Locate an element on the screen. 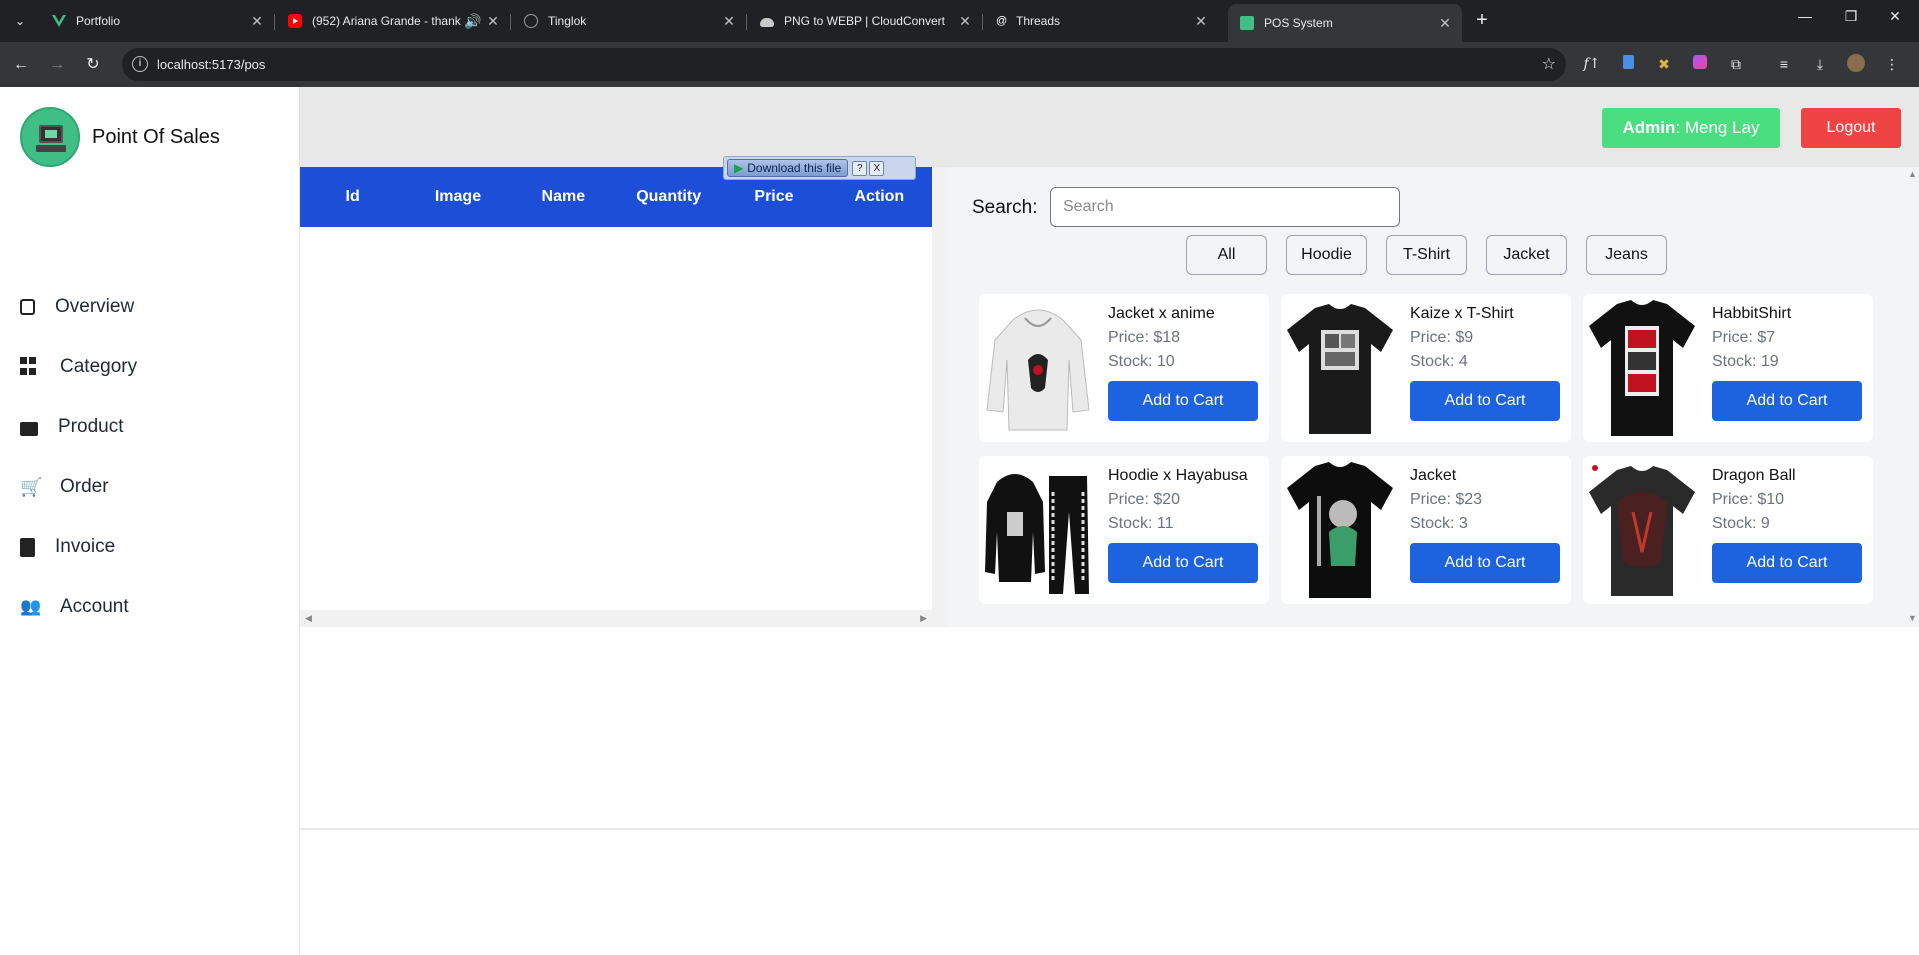  new-tab-plus-icon: + is located at coordinates (1482, 20).